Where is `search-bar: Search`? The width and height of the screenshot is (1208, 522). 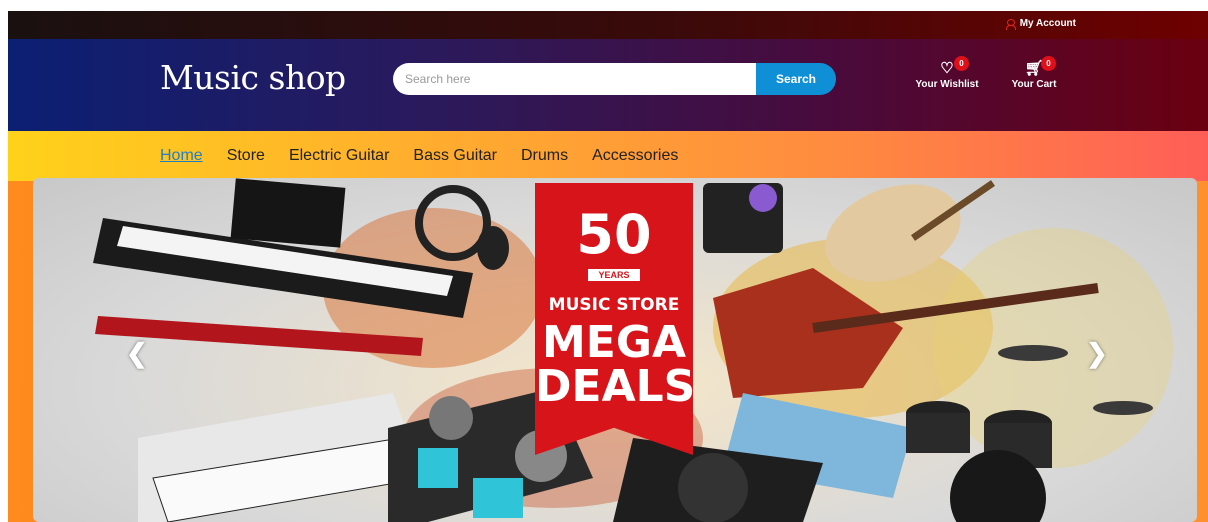
search-bar: Search is located at coordinates (614, 79).